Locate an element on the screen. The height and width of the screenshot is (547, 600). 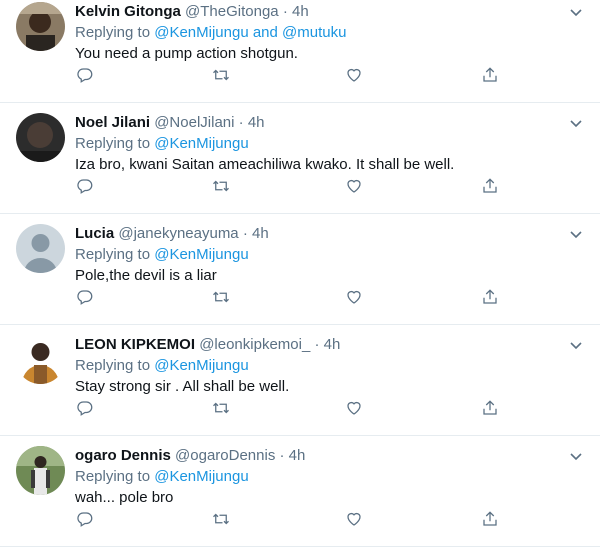
author-handle: @leonkipkemoi_ is located at coordinates (254, 344).